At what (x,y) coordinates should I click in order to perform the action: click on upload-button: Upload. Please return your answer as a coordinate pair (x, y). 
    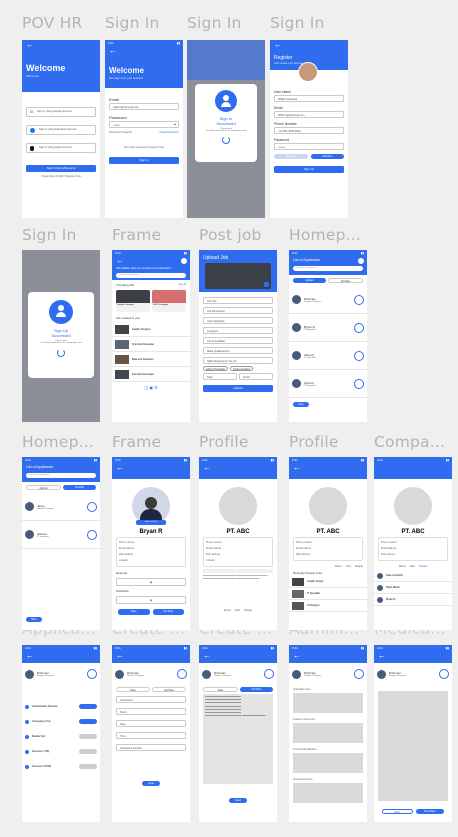
    Looking at the image, I should click on (238, 388).